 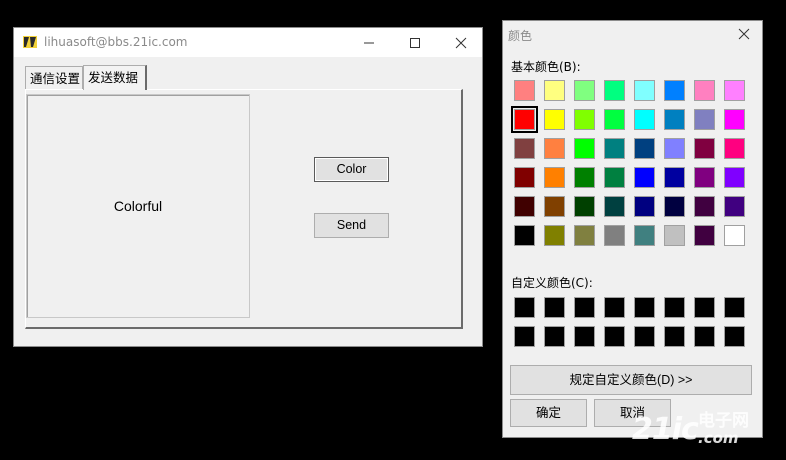 I want to click on color-button-label: Color, so click(x=351, y=169).